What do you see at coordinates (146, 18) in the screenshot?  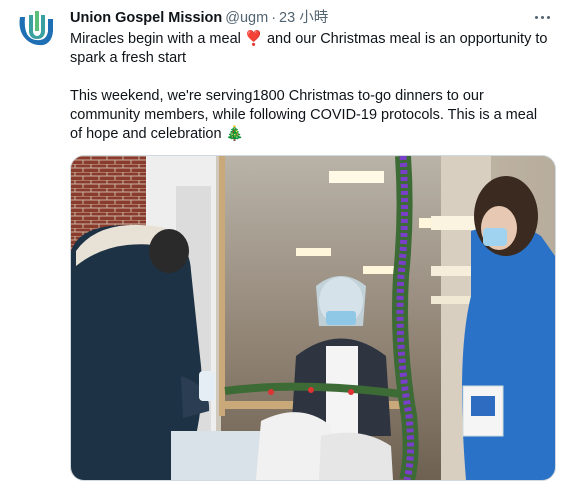 I see `display-name: Union Gospel Mission` at bounding box center [146, 18].